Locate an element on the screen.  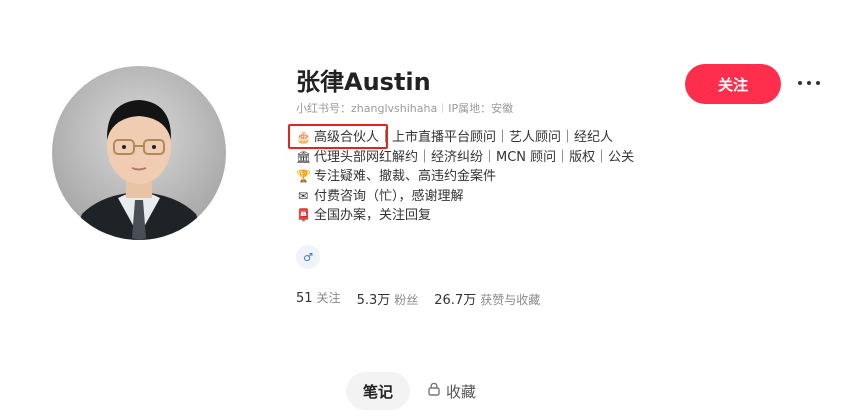
bio-line: 🏛 代理头部网红解约｜经济纠纷｜MCN 顾问｜版权｜公关 is located at coordinates (465, 158).